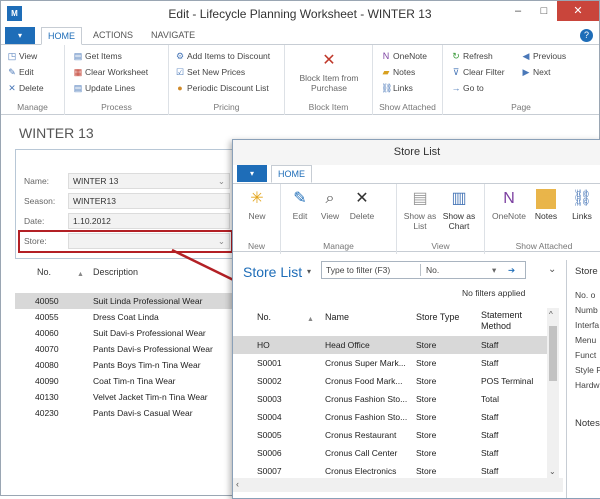  Describe the element at coordinates (269, 381) in the screenshot. I see `cell-no: S0002` at that location.